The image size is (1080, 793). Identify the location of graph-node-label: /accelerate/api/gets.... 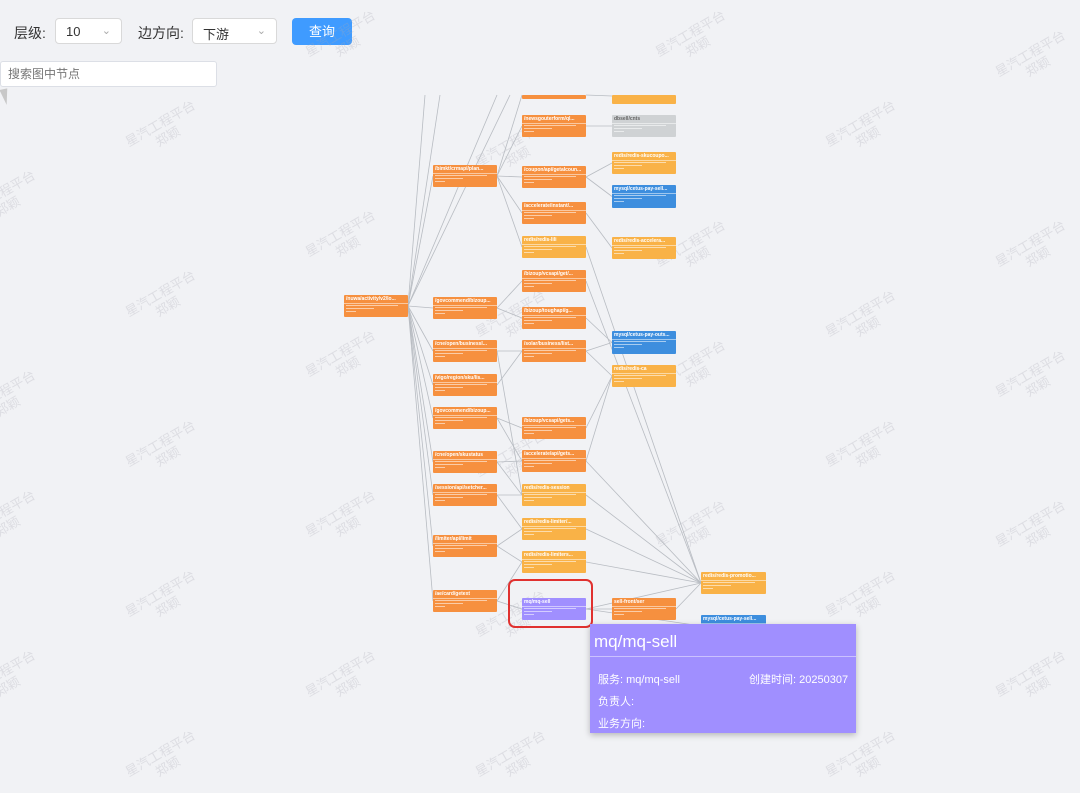
(554, 454).